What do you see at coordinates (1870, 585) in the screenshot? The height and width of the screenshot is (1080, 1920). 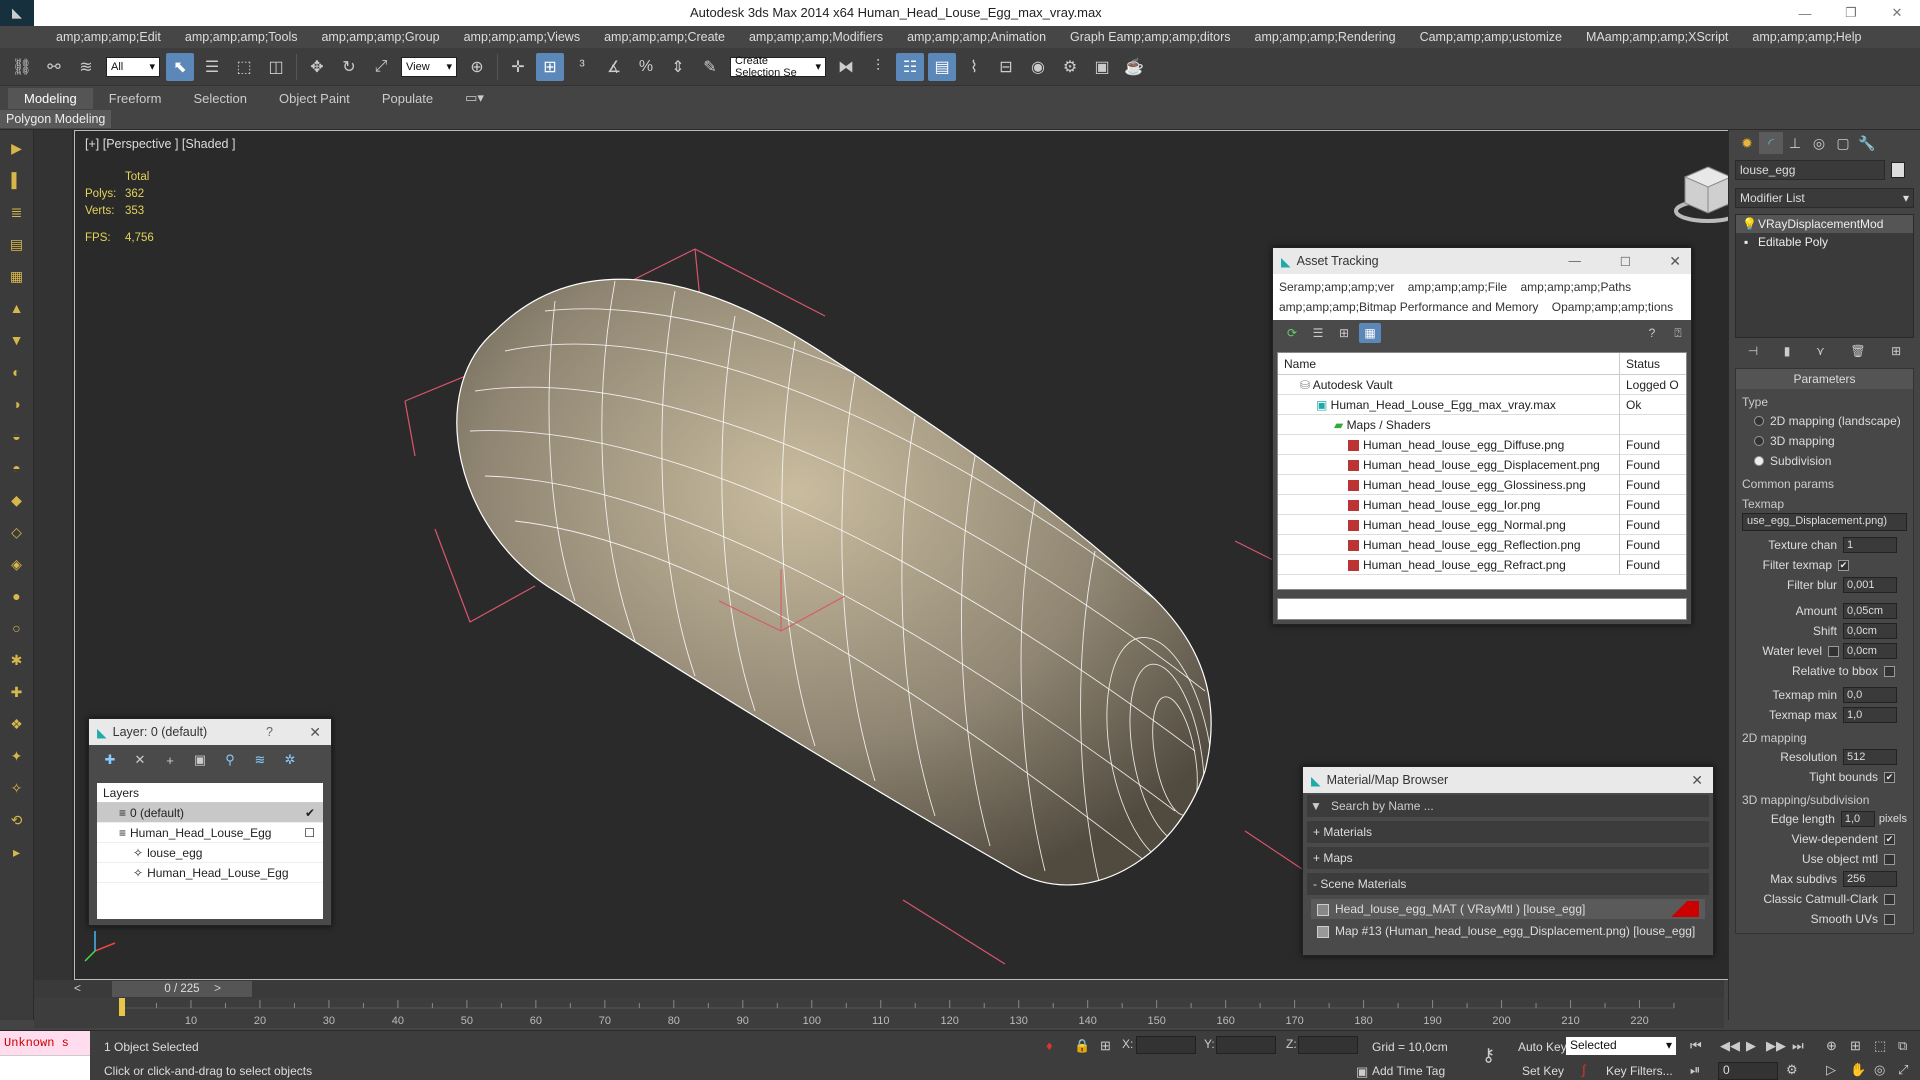 I see `filter-blur-spinner: 0,001` at bounding box center [1870, 585].